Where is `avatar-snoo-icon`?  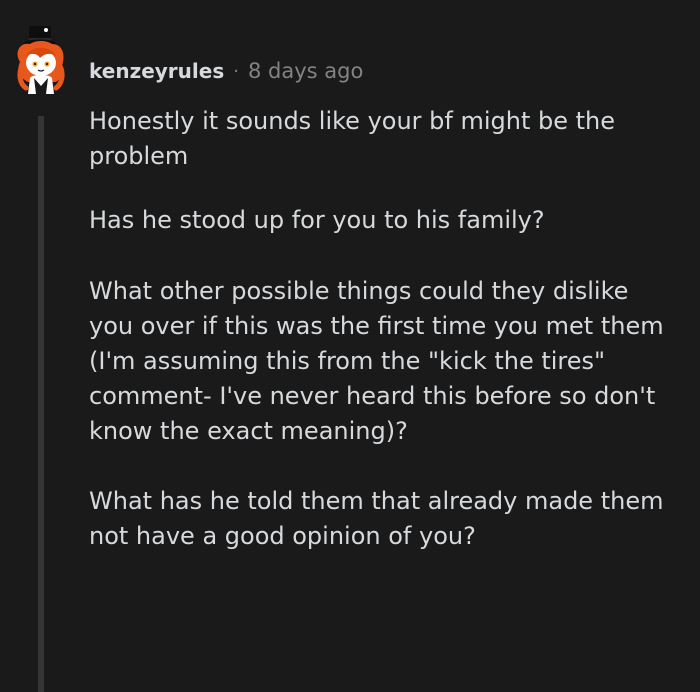 avatar-snoo-icon is located at coordinates (41, 60).